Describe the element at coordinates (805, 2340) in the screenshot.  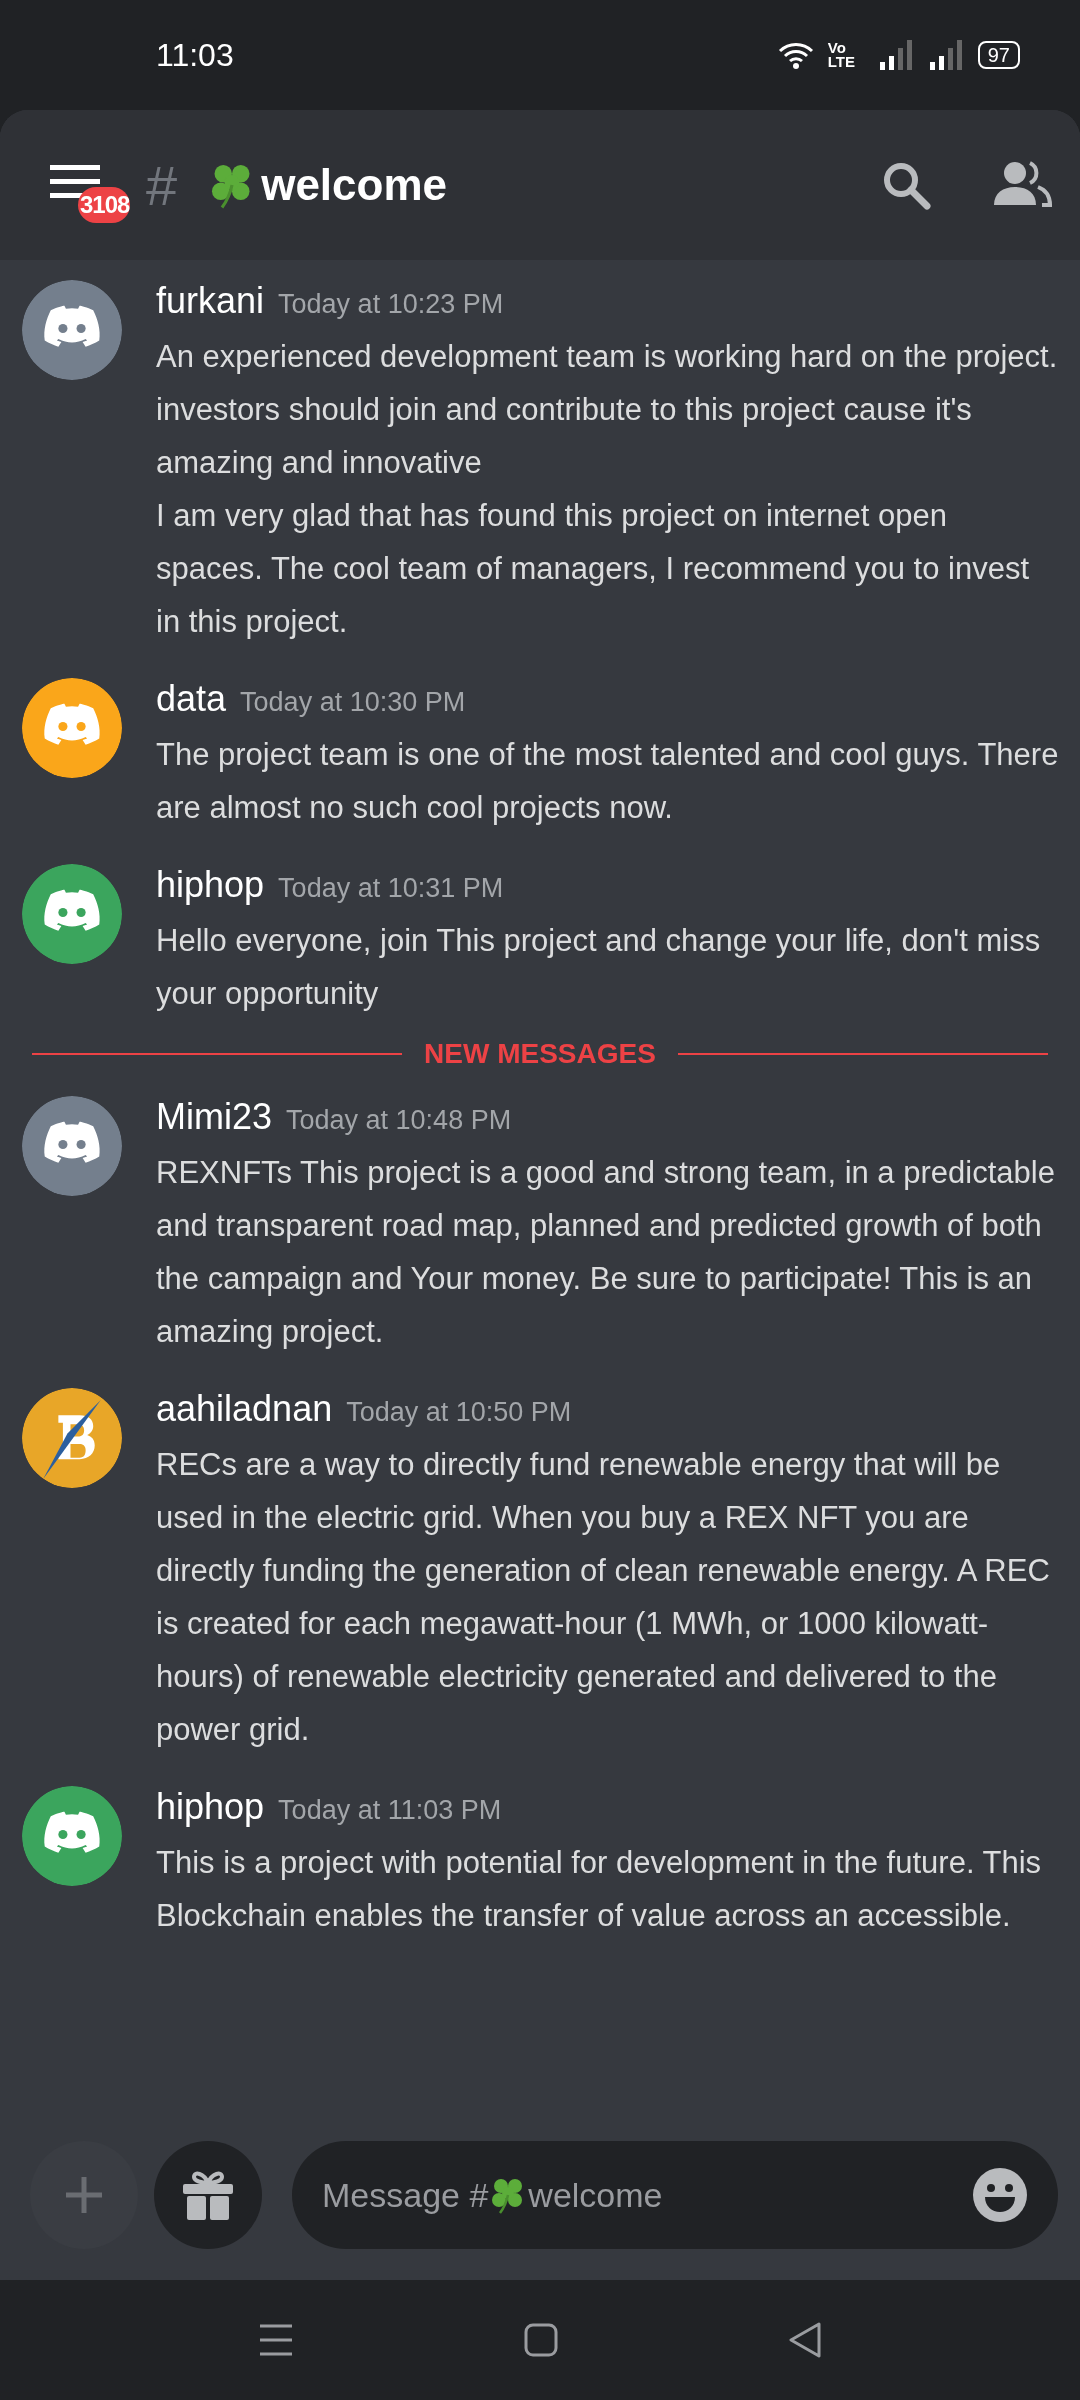
I see `back-icon` at that location.